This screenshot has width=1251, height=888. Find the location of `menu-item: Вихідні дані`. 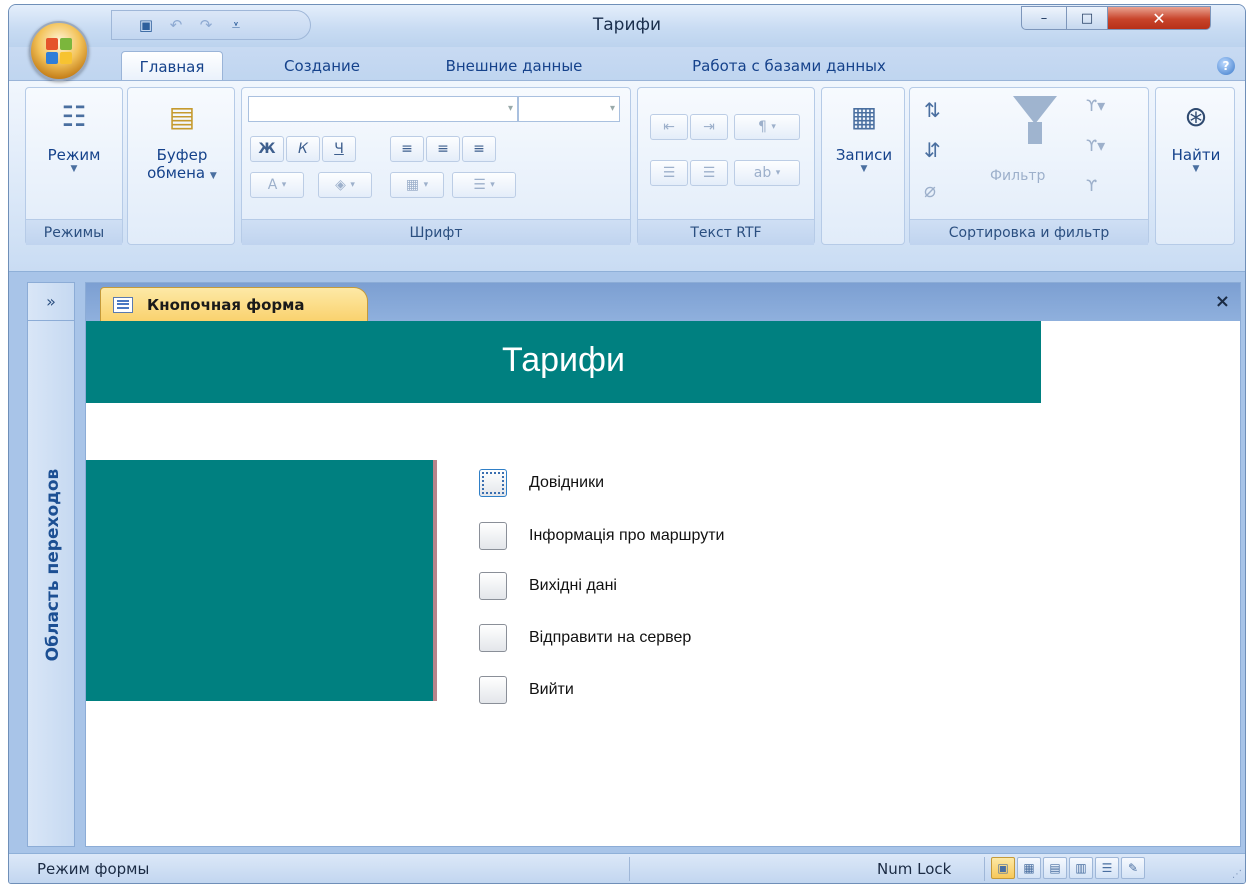

menu-item: Вихідні дані is located at coordinates (548, 586).